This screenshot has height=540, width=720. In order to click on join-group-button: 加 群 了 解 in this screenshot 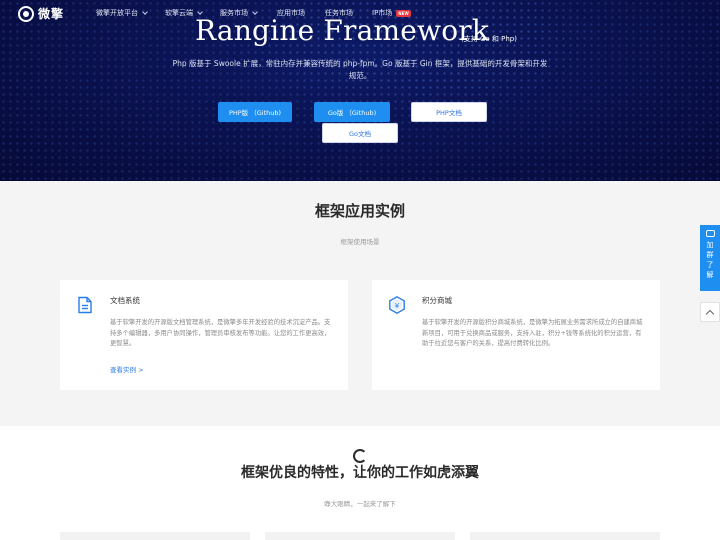, I will do `click(710, 258)`.